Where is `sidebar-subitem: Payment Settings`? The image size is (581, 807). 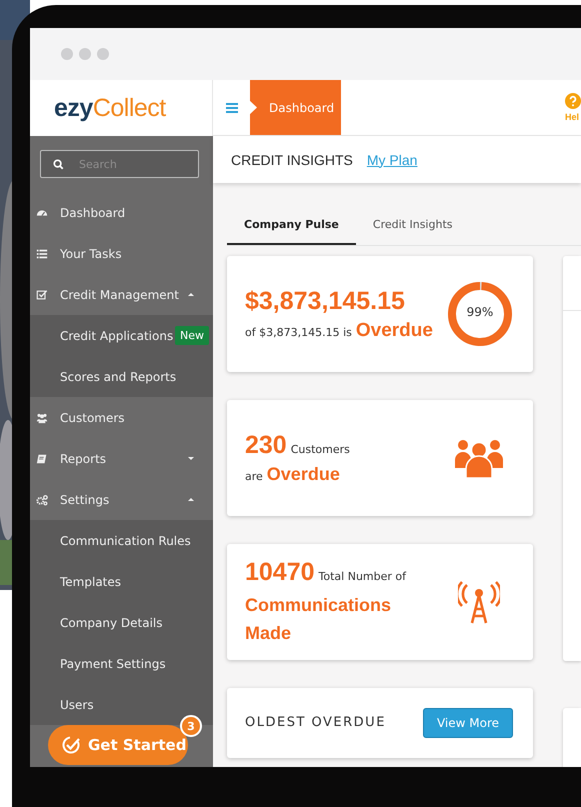
sidebar-subitem: Payment Settings is located at coordinates (121, 663).